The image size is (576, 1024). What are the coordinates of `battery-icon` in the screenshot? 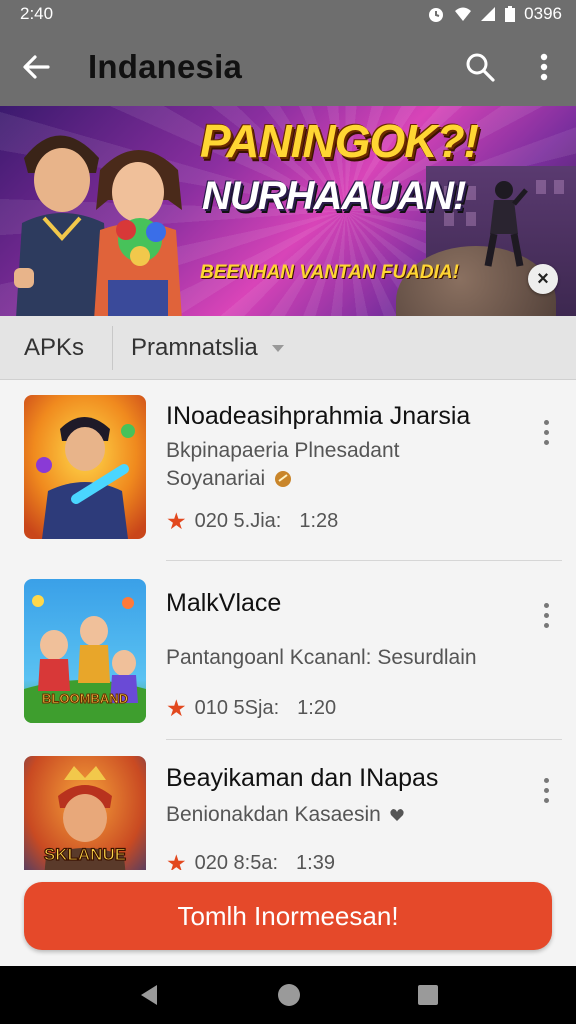 It's located at (510, 14).